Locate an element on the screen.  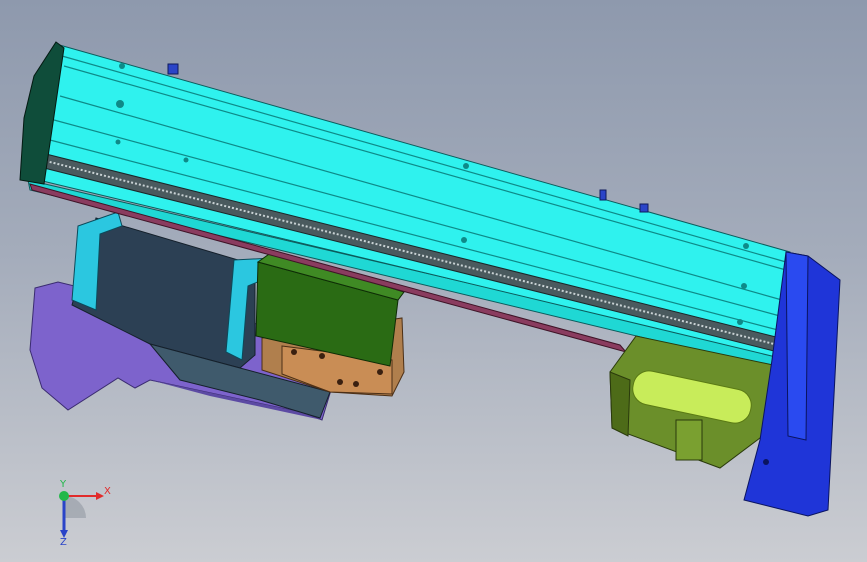
end-plate-face is located at coordinates (797, 346).